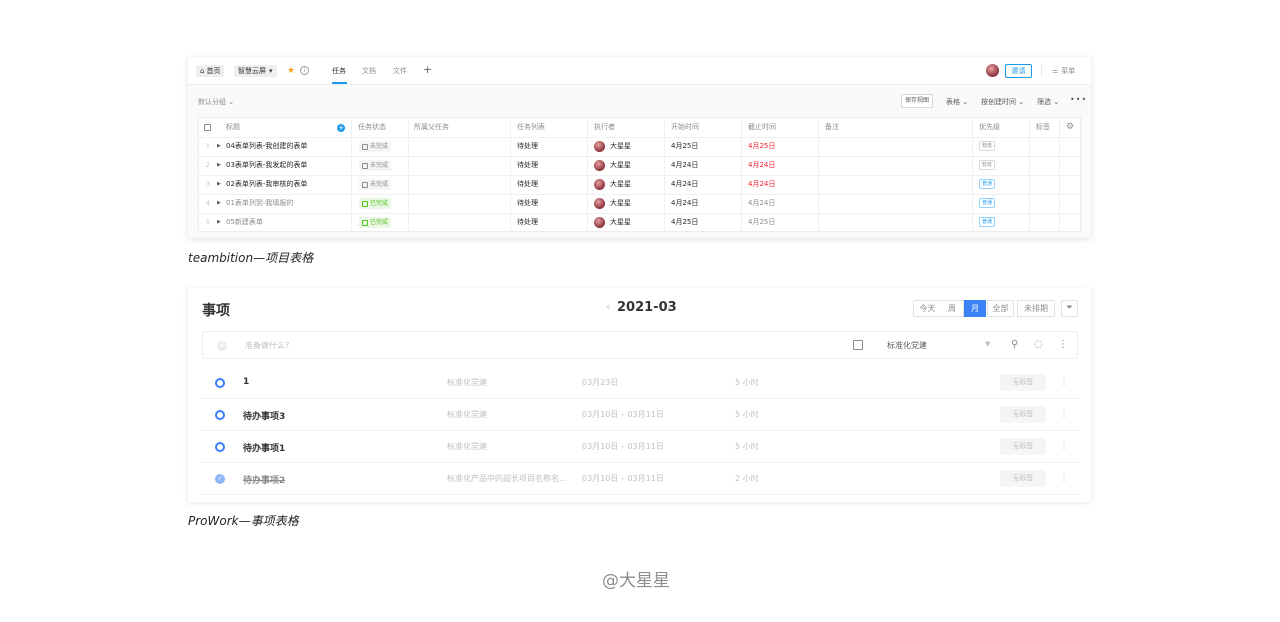 This screenshot has width=1280, height=622. Describe the element at coordinates (216, 102) in the screenshot. I see `group-by-dropdown: 默认分组 ⌄` at that location.